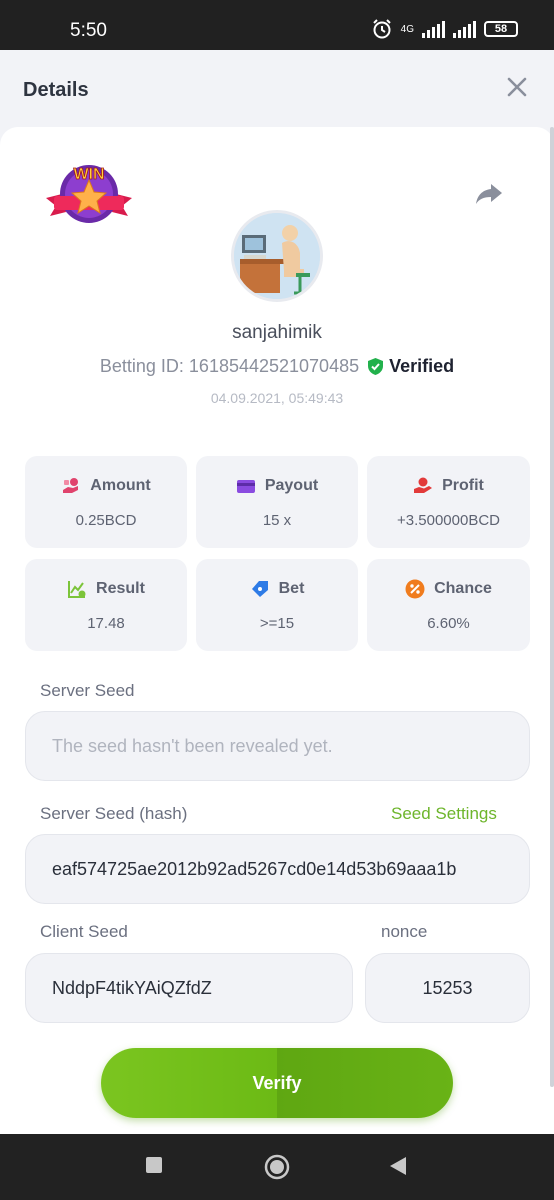 The height and width of the screenshot is (1200, 554). I want to click on stat-chance-label: Chance, so click(463, 588).